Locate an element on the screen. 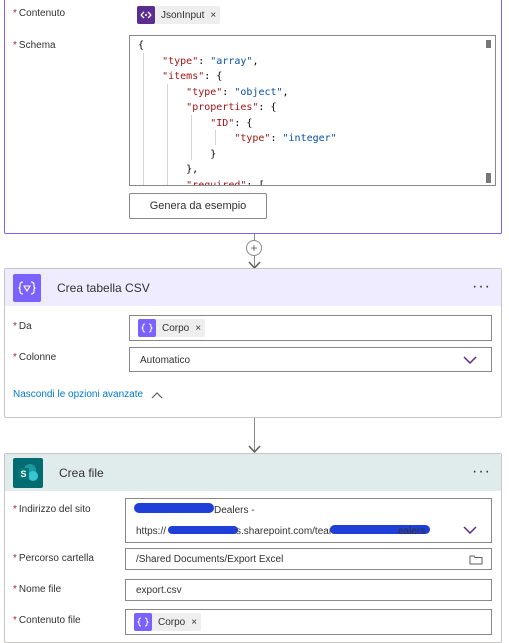 Image resolution: width=509 pixels, height=643 pixels. csv-card-header: Crea tabella CSV ··· is located at coordinates (253, 287).